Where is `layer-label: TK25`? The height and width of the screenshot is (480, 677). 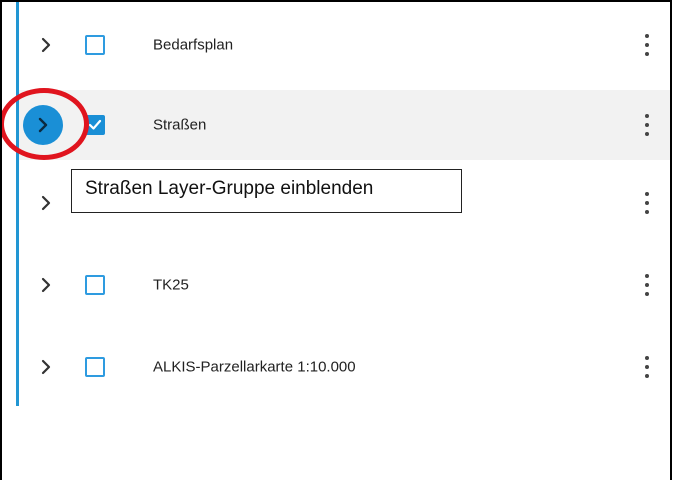 layer-label: TK25 is located at coordinates (171, 285).